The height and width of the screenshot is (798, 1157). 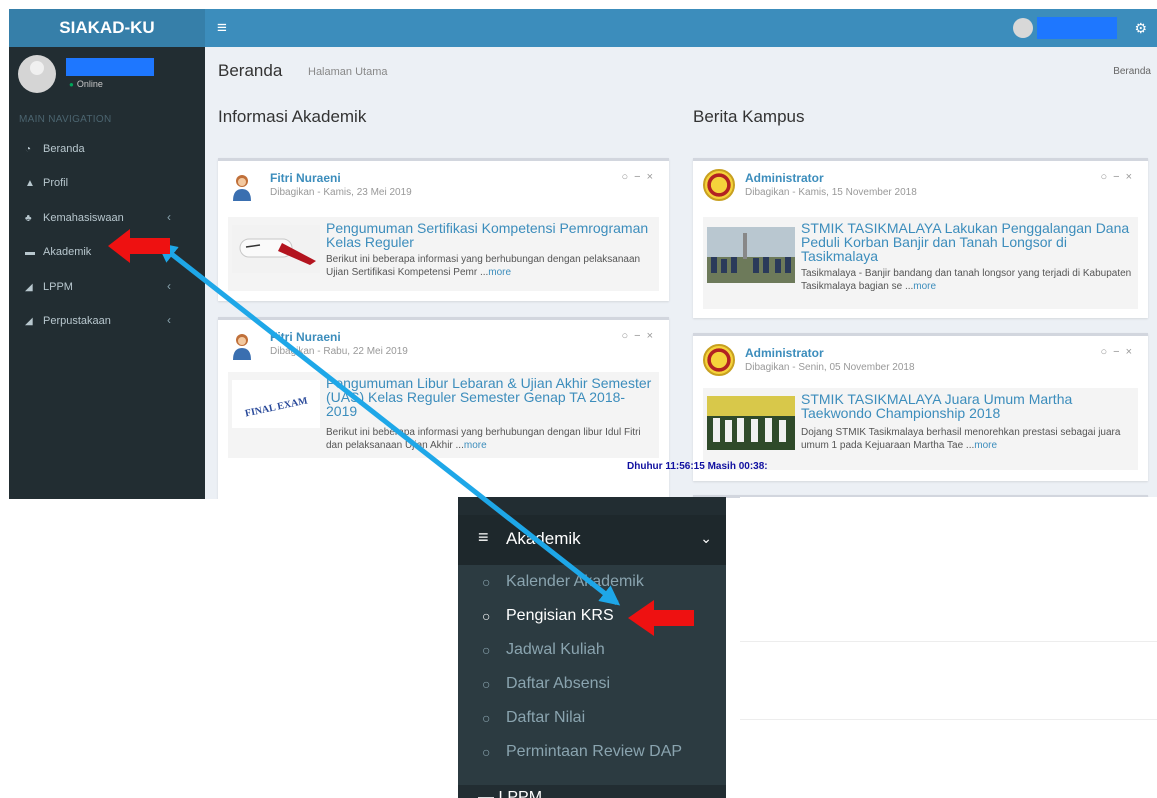 What do you see at coordinates (1023, 28) in the screenshot?
I see `user-avatar` at bounding box center [1023, 28].